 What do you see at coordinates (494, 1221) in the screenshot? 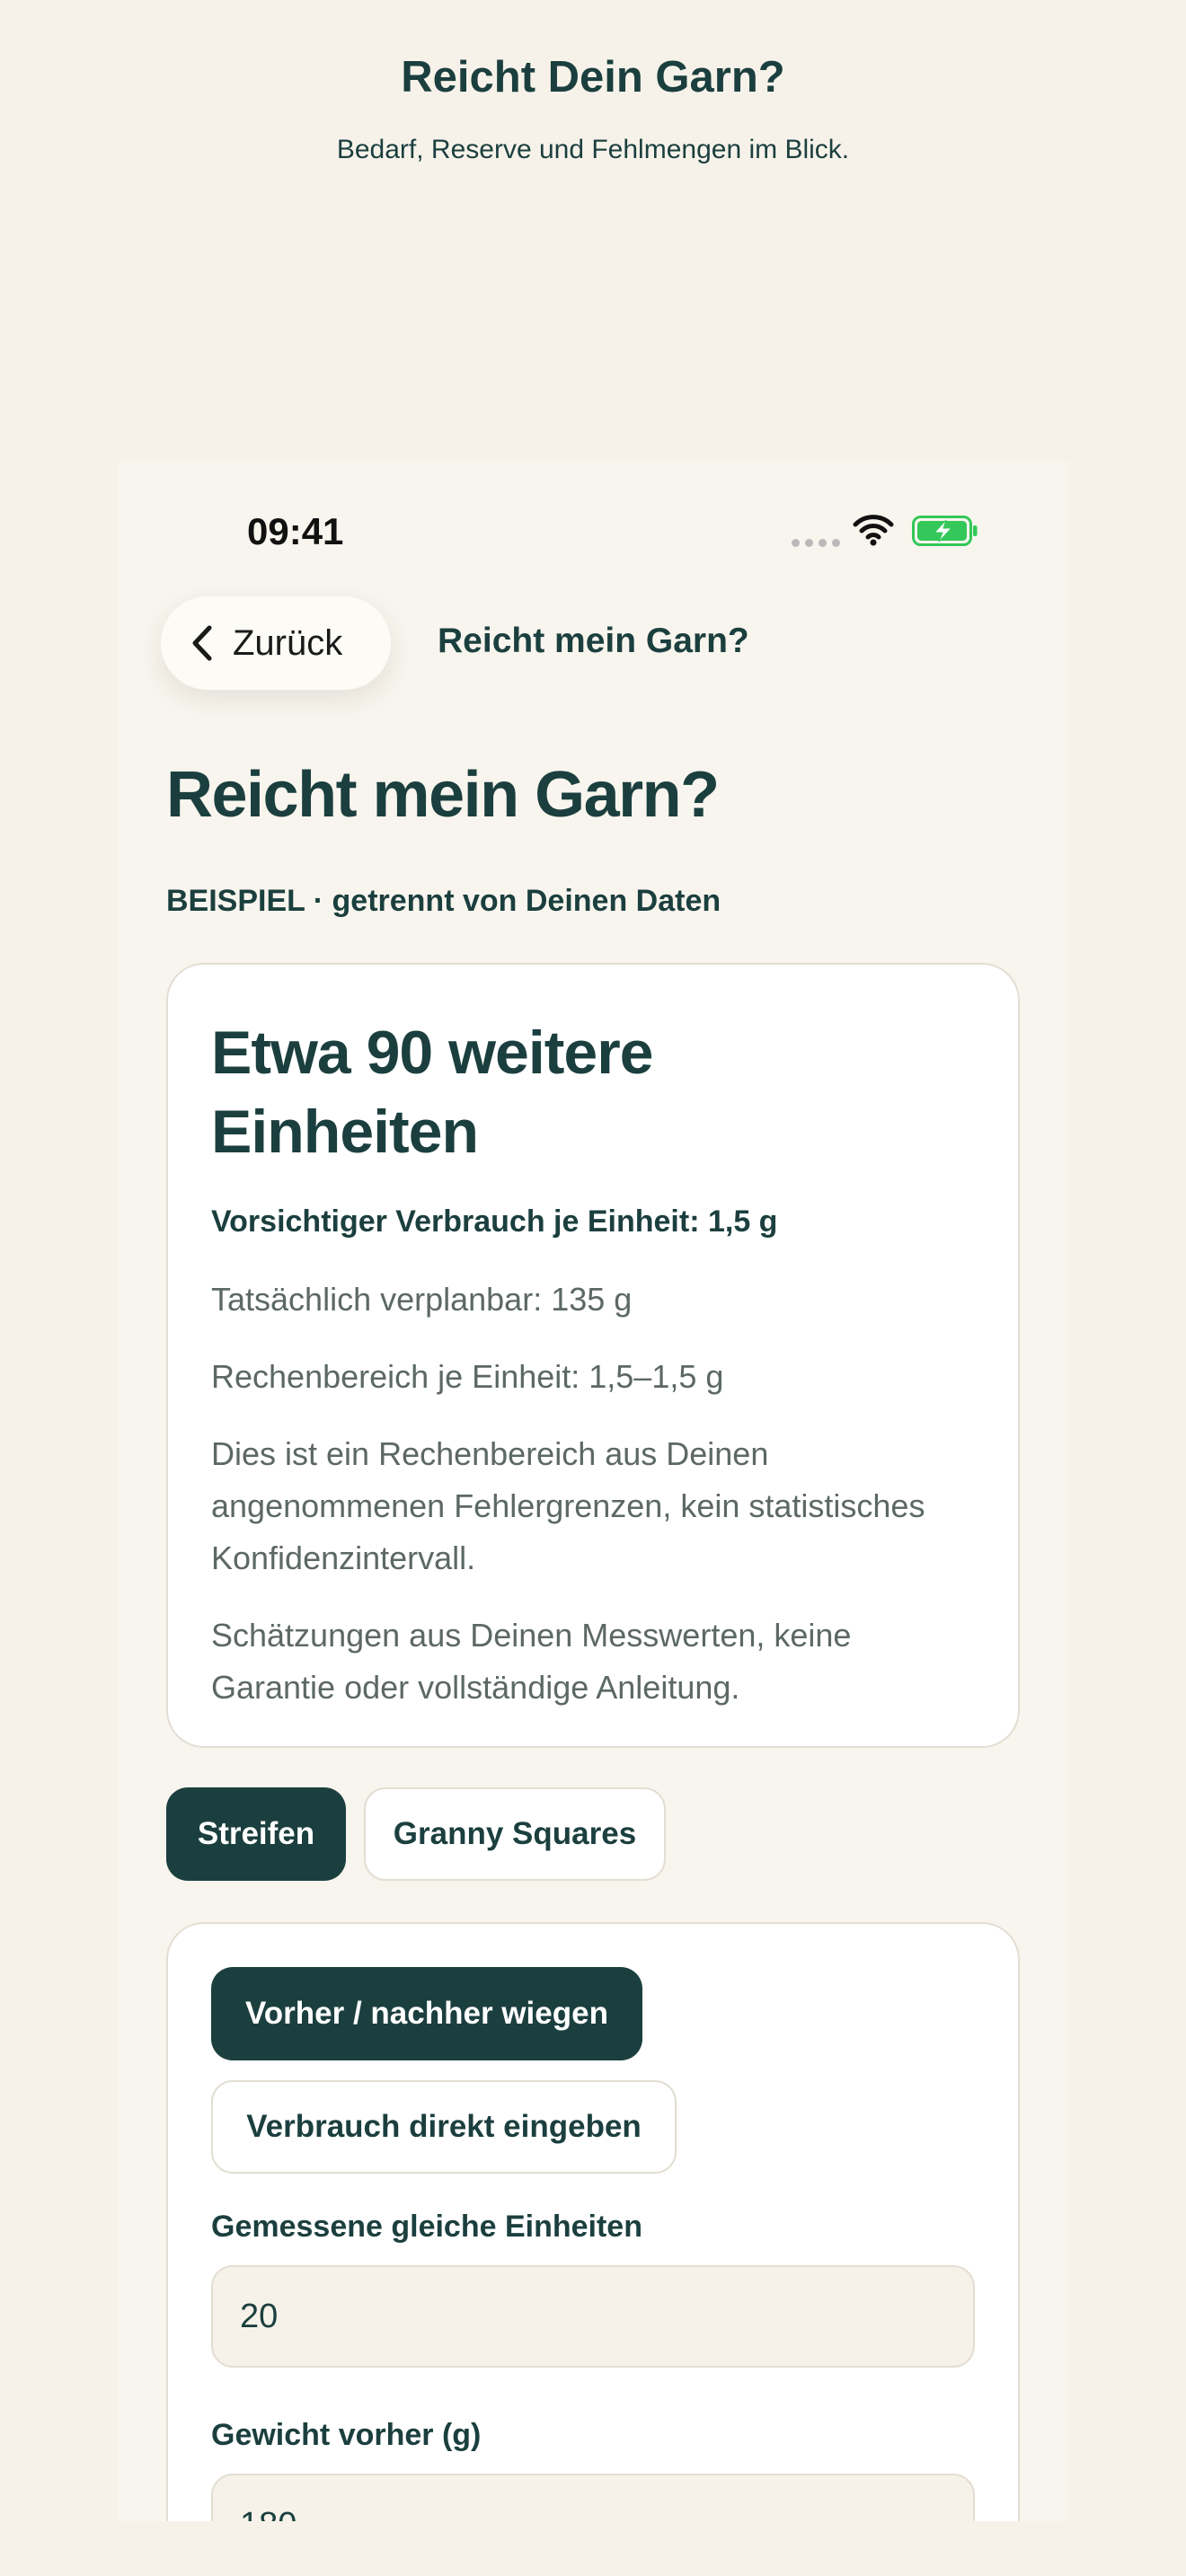
I see `cautious-usage: Vorsichtiger Verbrauch je Einheit: 1,5 g` at bounding box center [494, 1221].